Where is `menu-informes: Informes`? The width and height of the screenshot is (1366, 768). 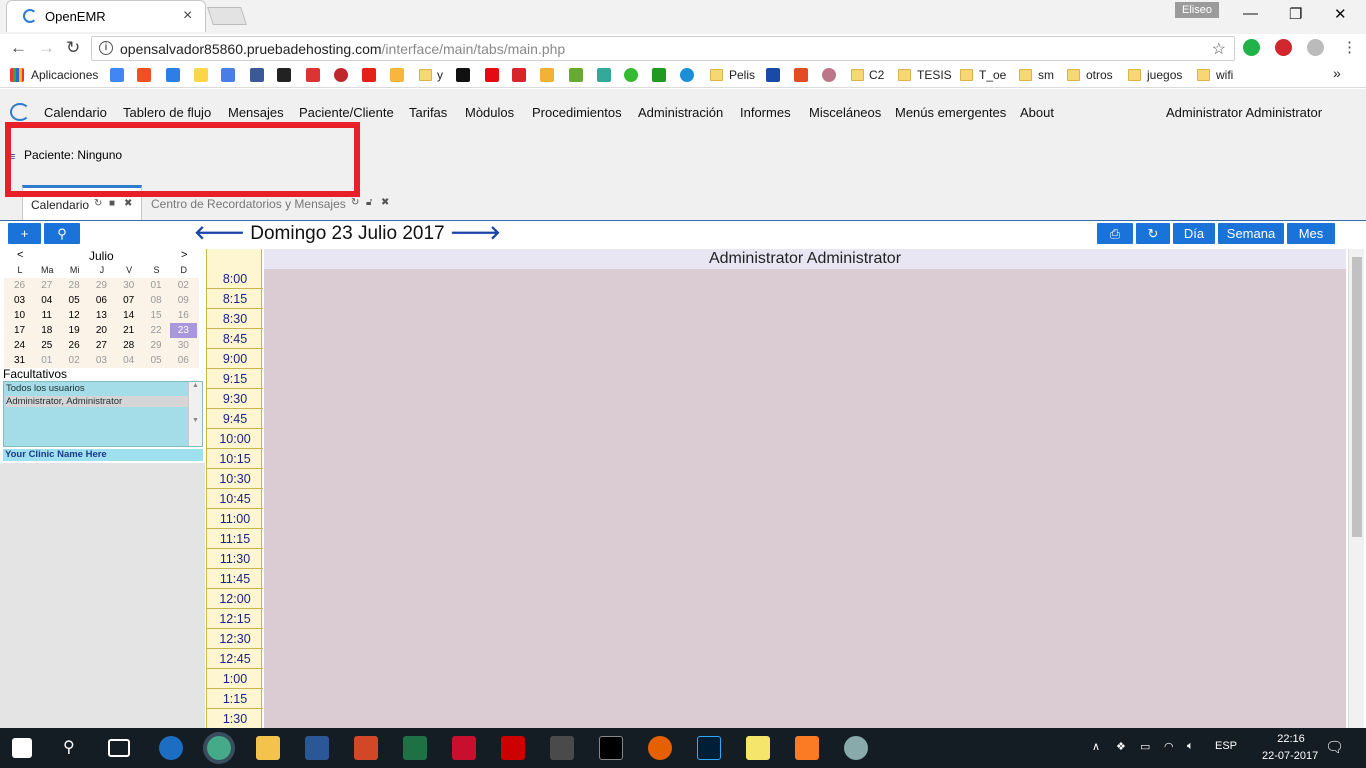 menu-informes: Informes is located at coordinates (765, 112).